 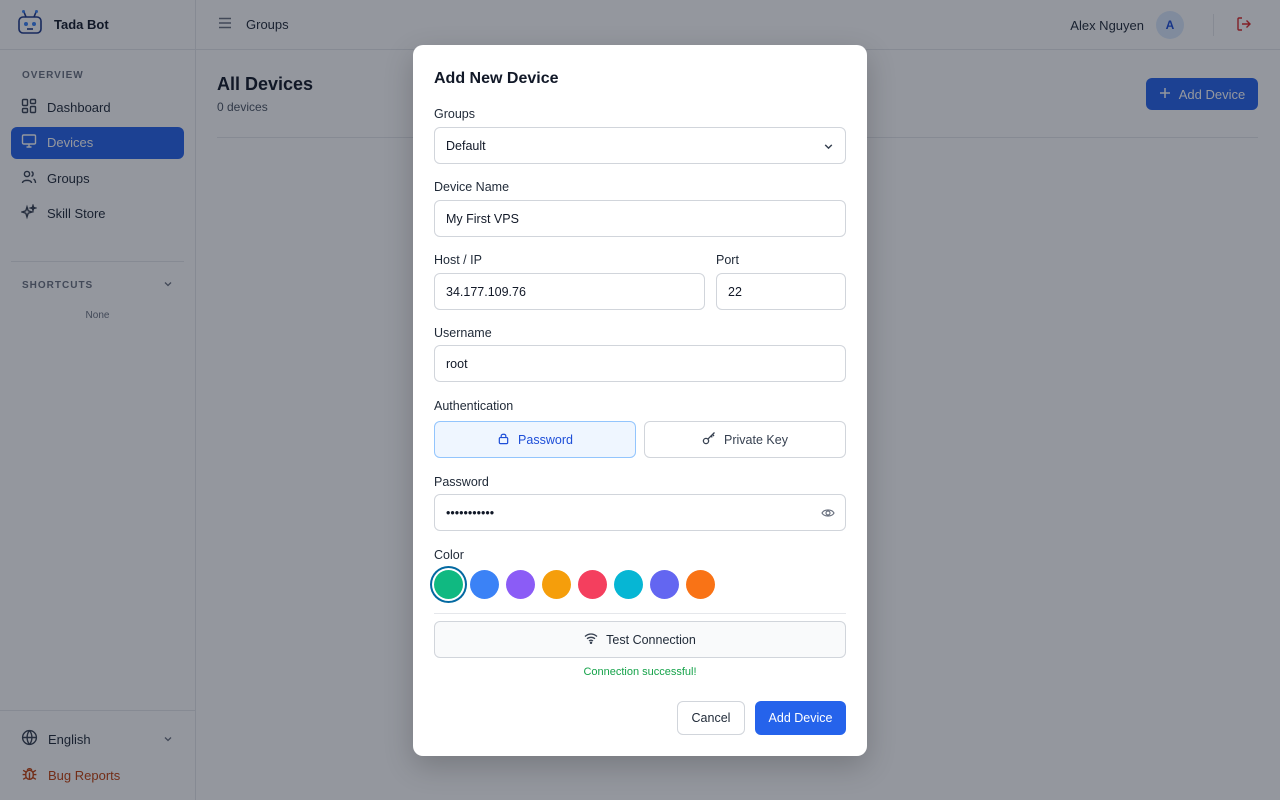 What do you see at coordinates (756, 439) in the screenshot?
I see `auth-private-key-label: Private Key` at bounding box center [756, 439].